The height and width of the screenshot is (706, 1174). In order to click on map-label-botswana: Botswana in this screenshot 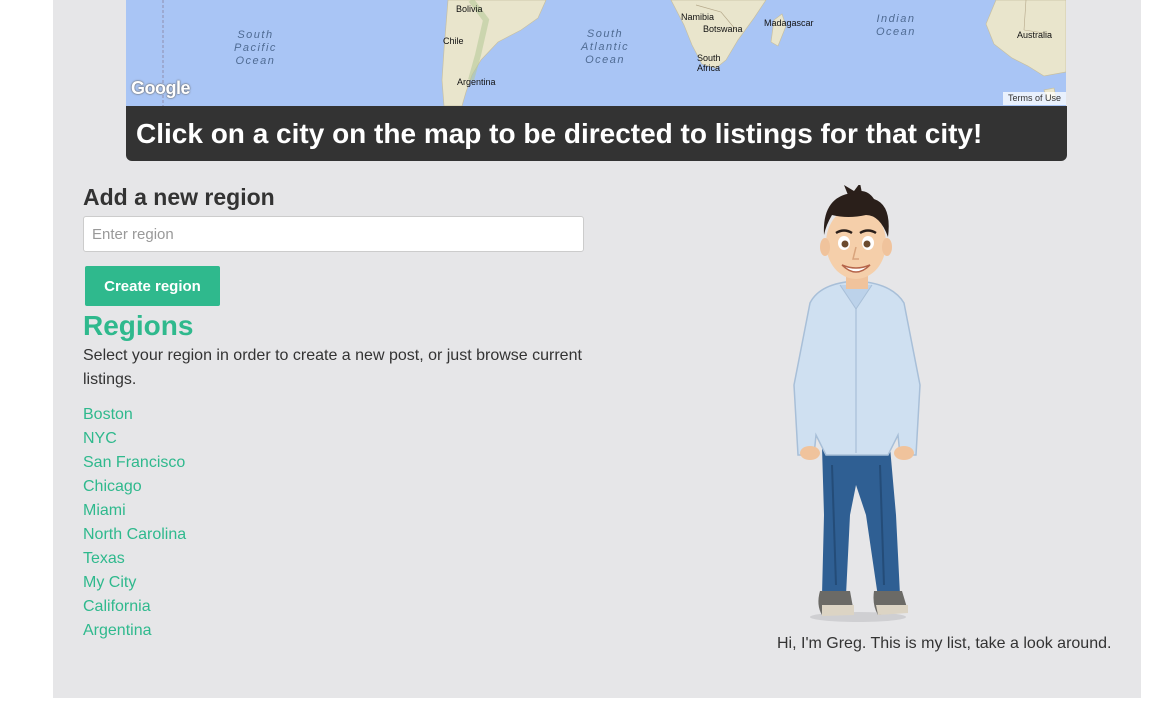, I will do `click(723, 29)`.